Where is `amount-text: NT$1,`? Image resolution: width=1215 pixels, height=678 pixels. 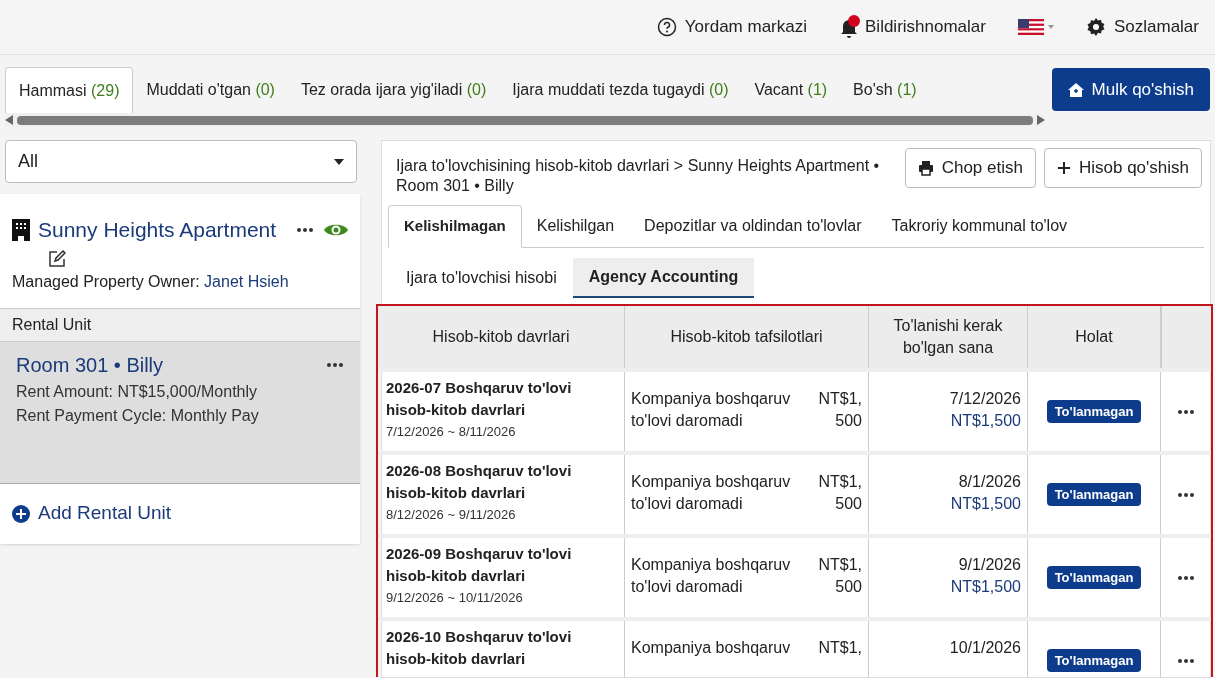
amount-text: NT$1, is located at coordinates (839, 648).